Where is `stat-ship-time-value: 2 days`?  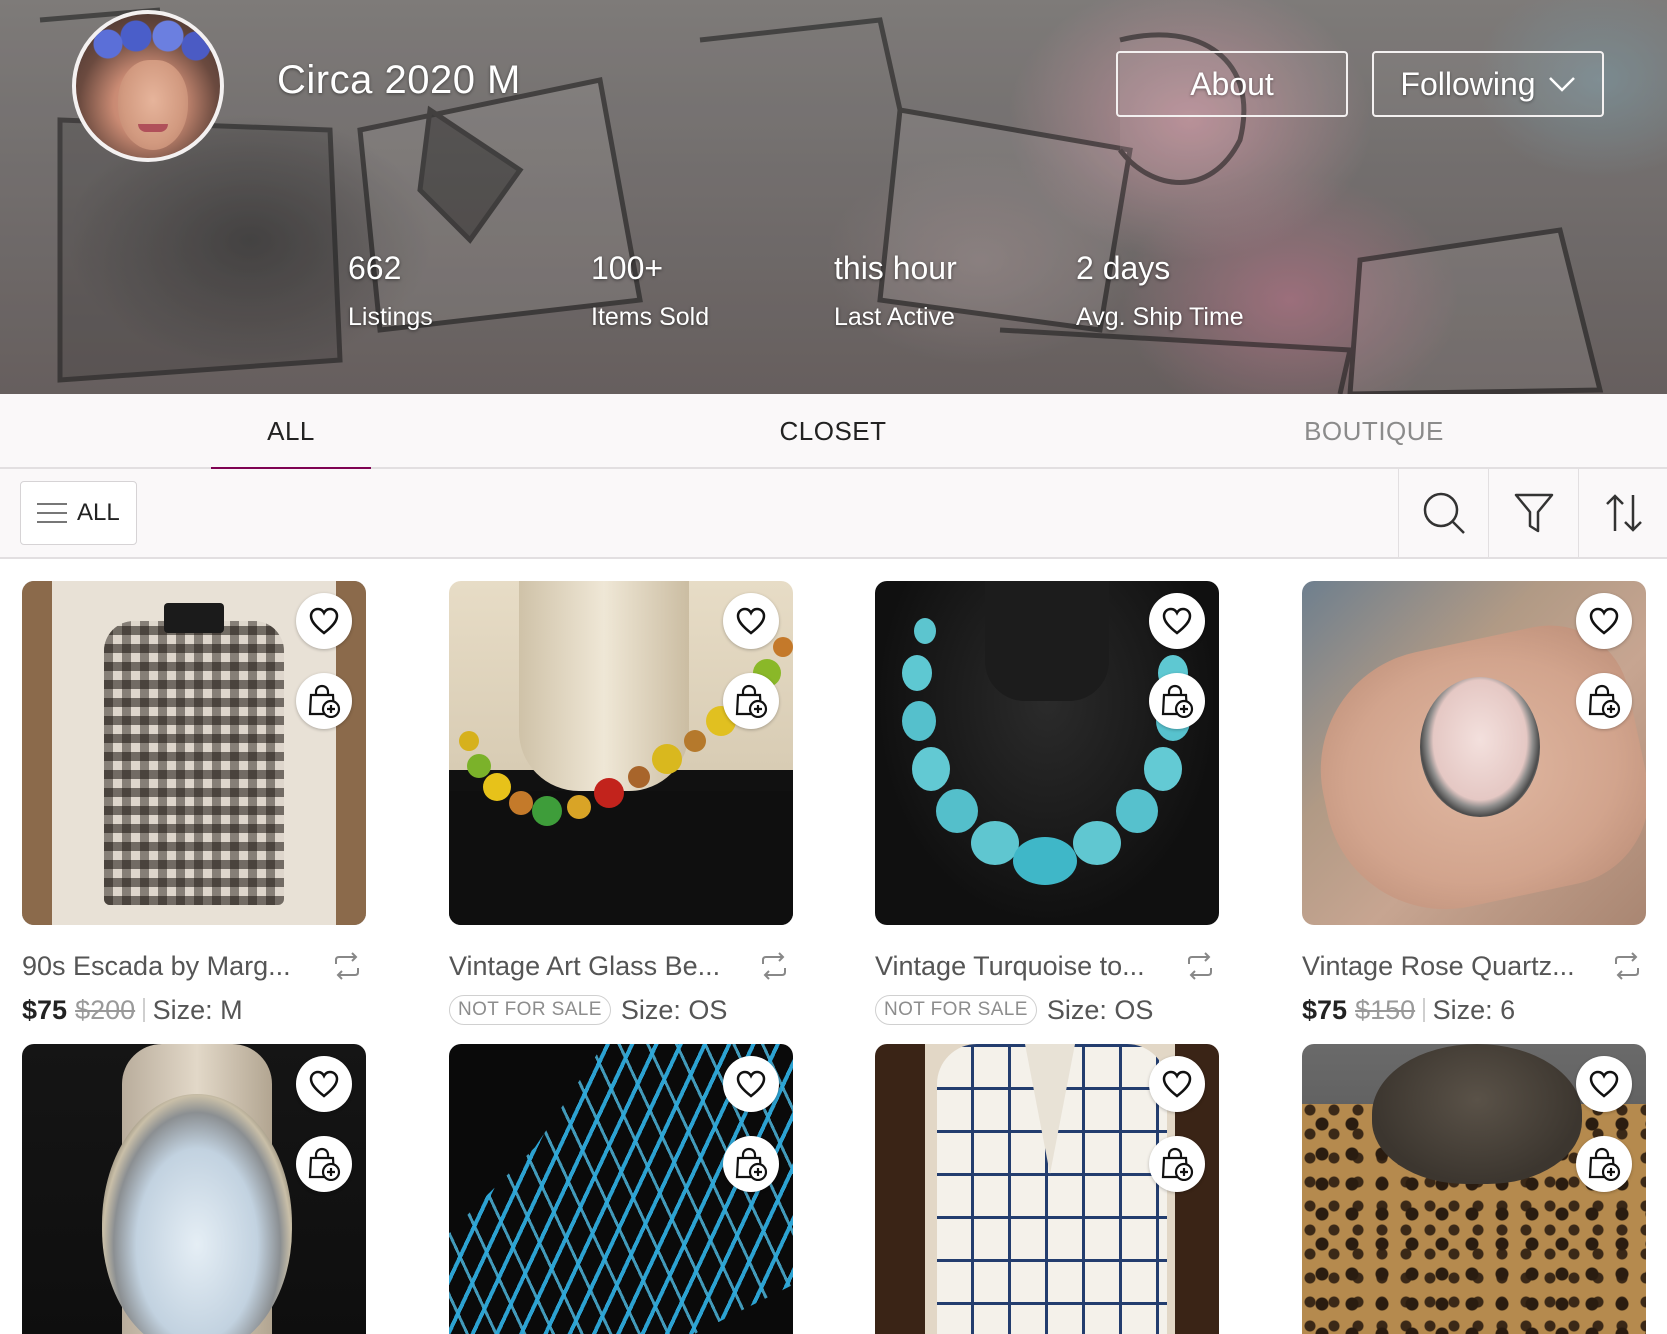
stat-ship-time-value: 2 days is located at coordinates (1123, 268).